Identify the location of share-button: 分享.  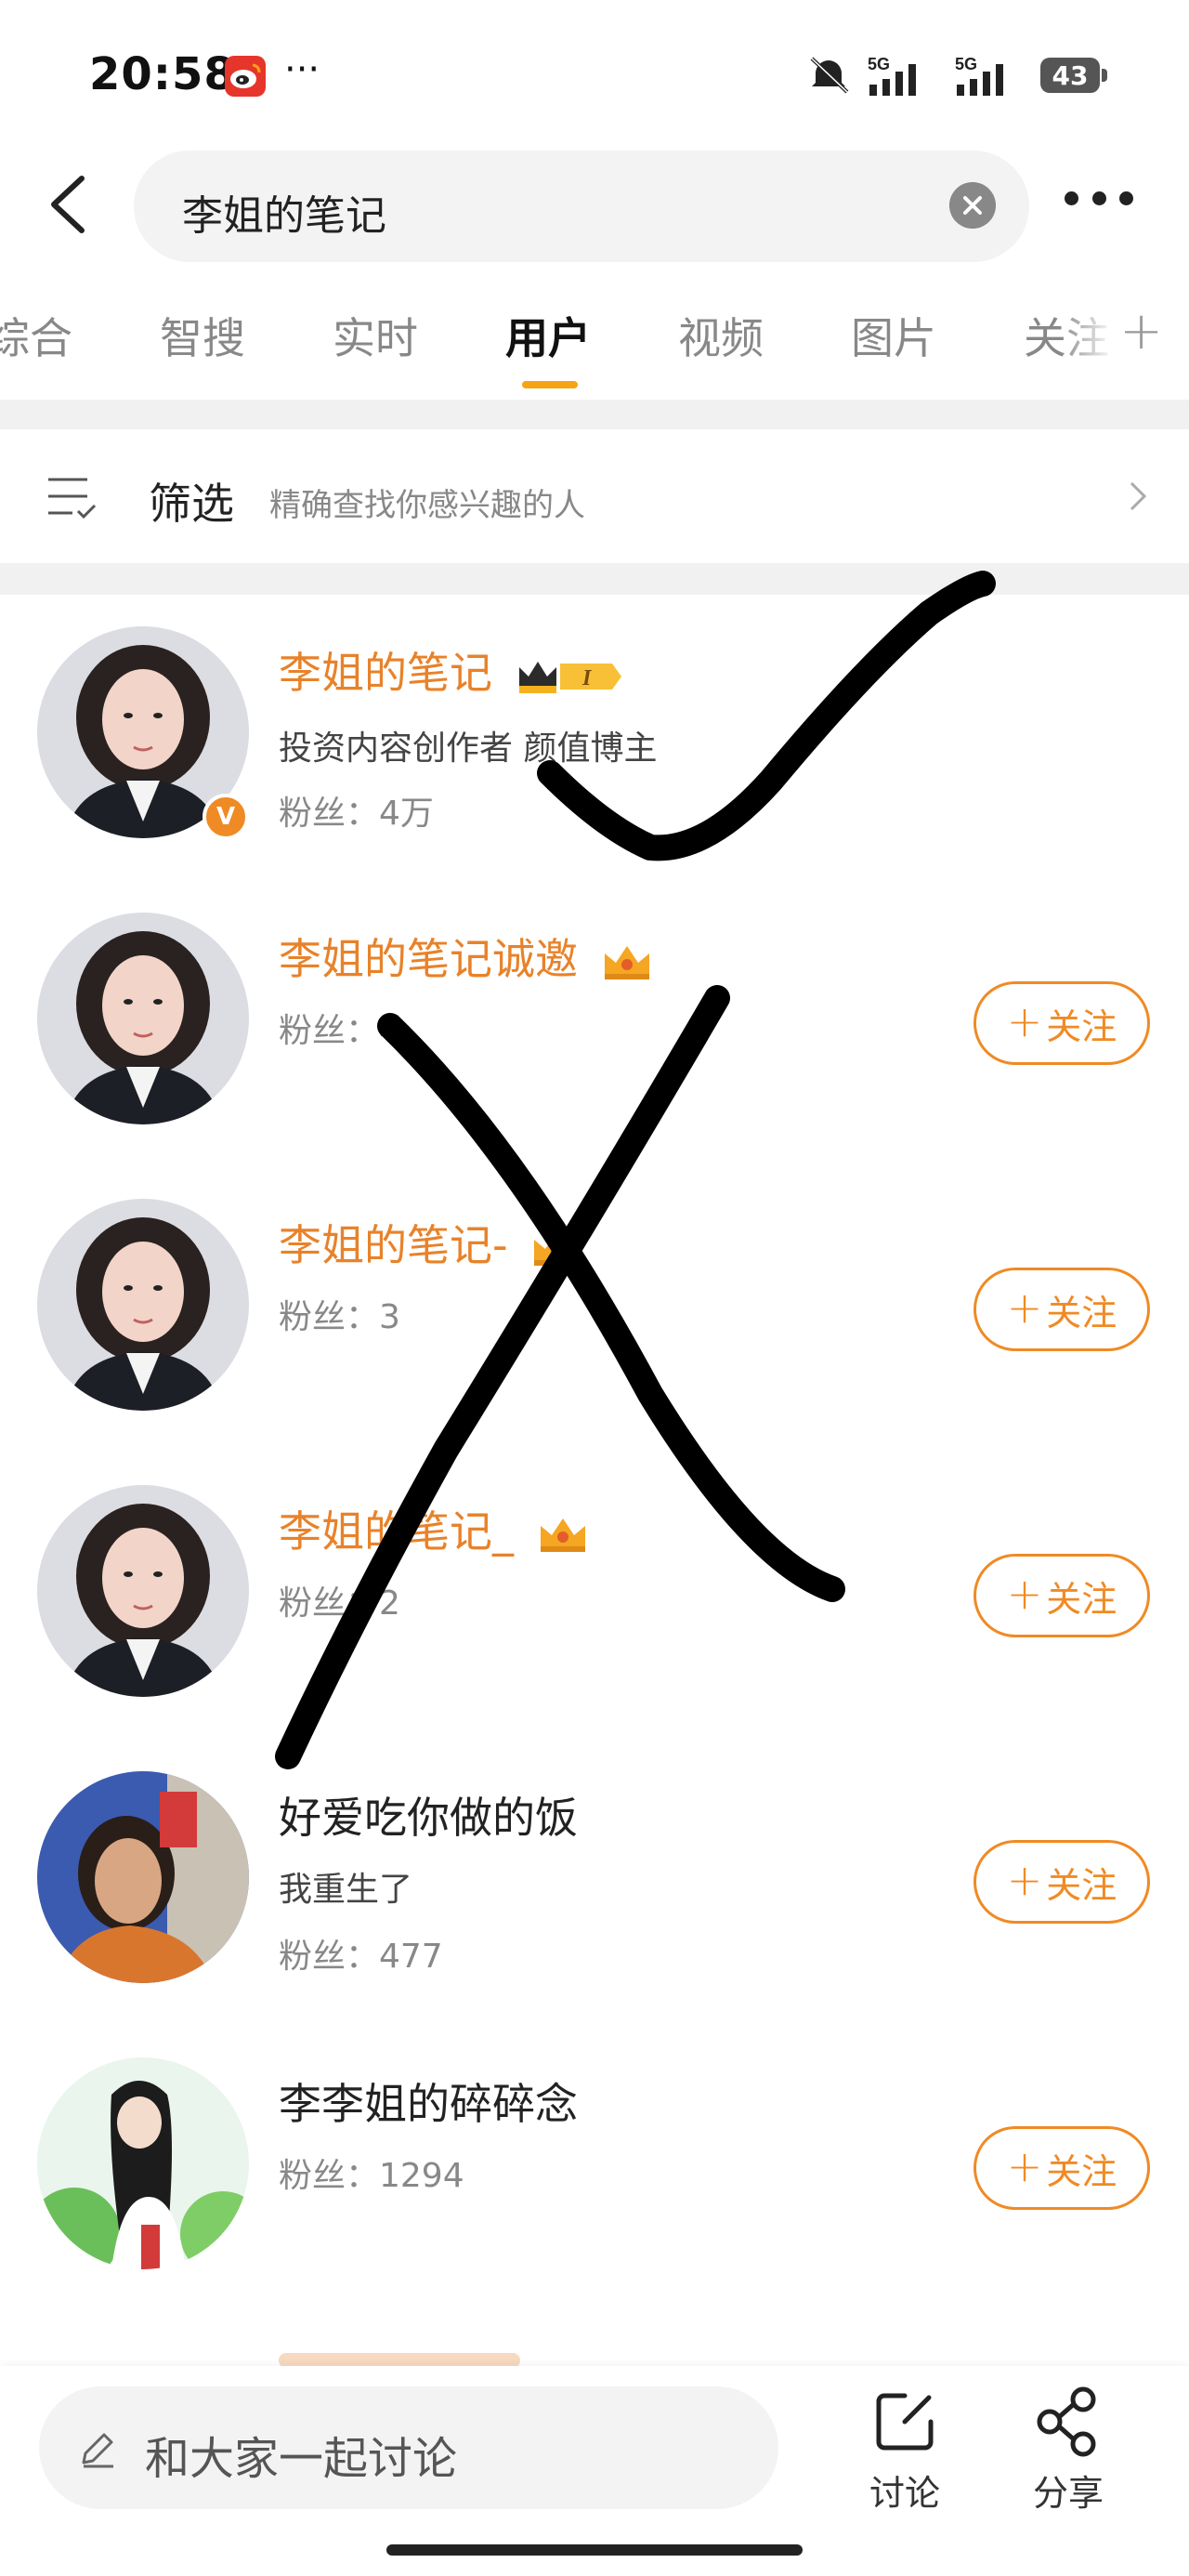
(1068, 2450).